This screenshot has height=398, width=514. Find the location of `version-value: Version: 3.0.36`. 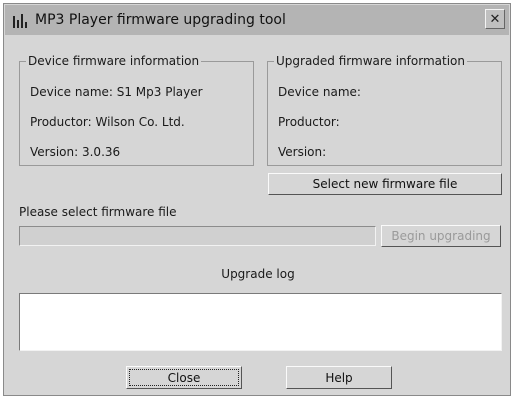

version-value: Version: 3.0.36 is located at coordinates (75, 152).